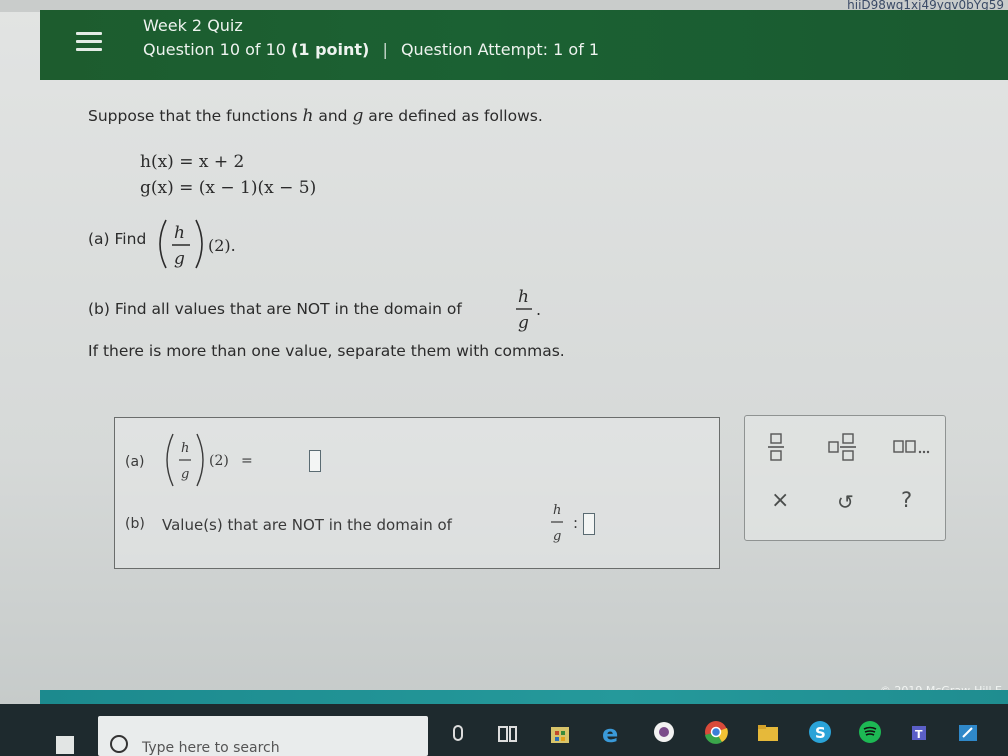 Image resolution: width=1008 pixels, height=756 pixels. I want to click on svg-text: (2), so click(219, 461).